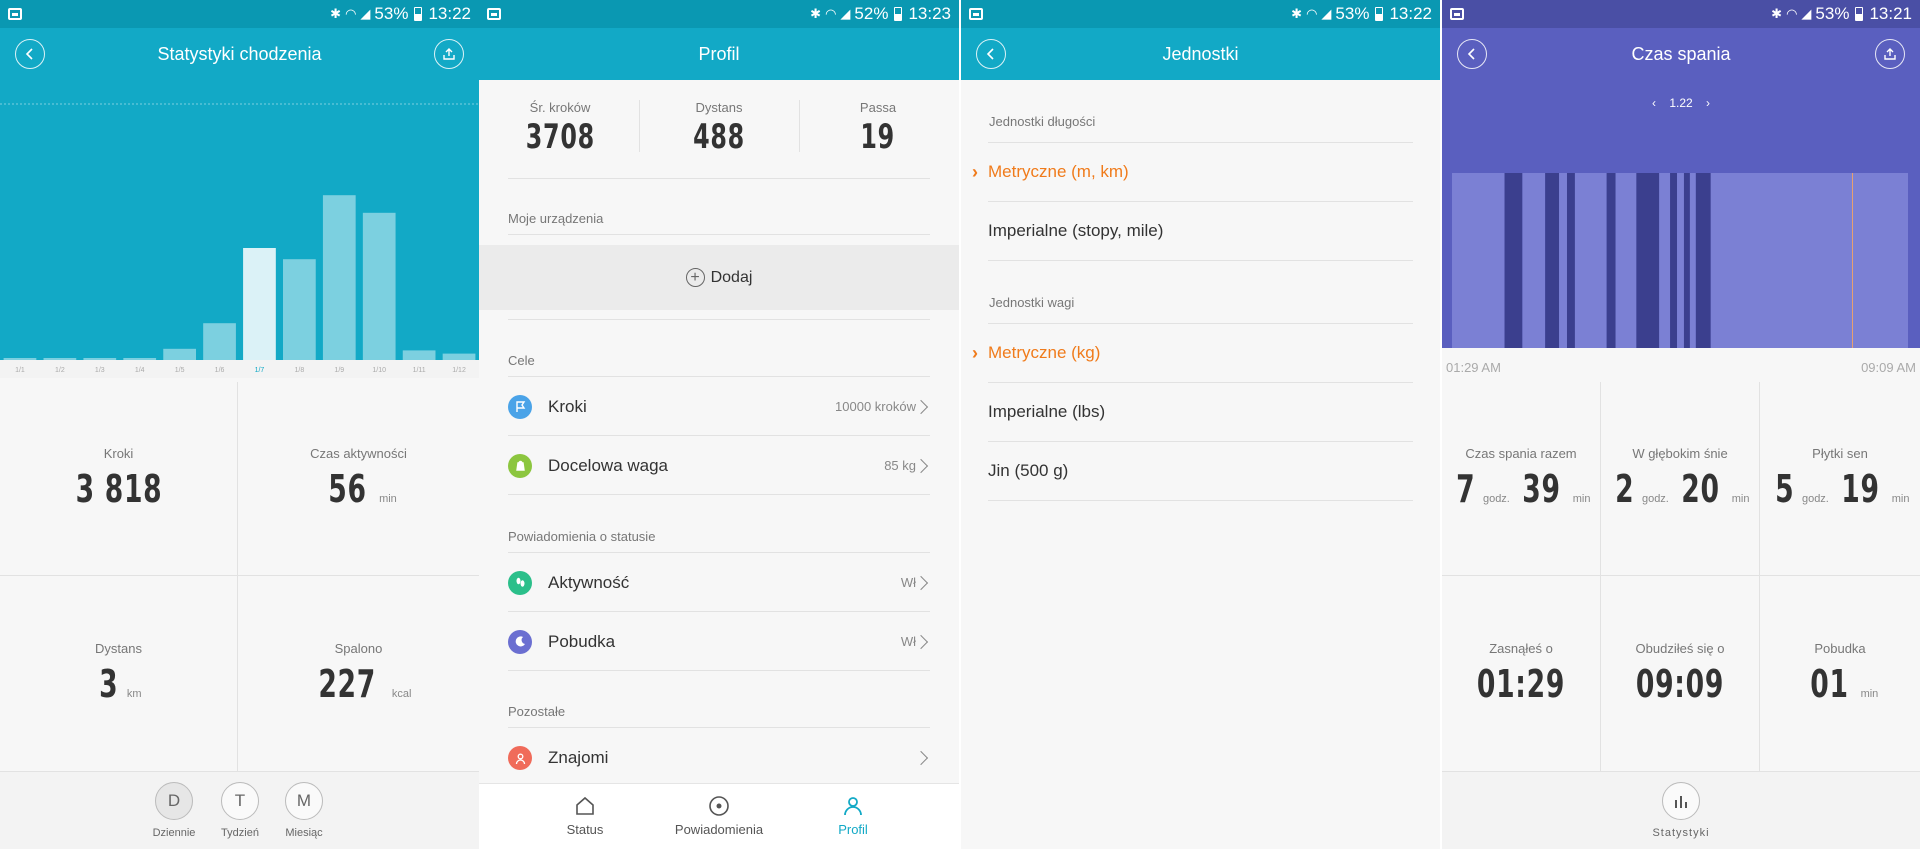  I want to click on clock: 13:23, so click(929, 13).